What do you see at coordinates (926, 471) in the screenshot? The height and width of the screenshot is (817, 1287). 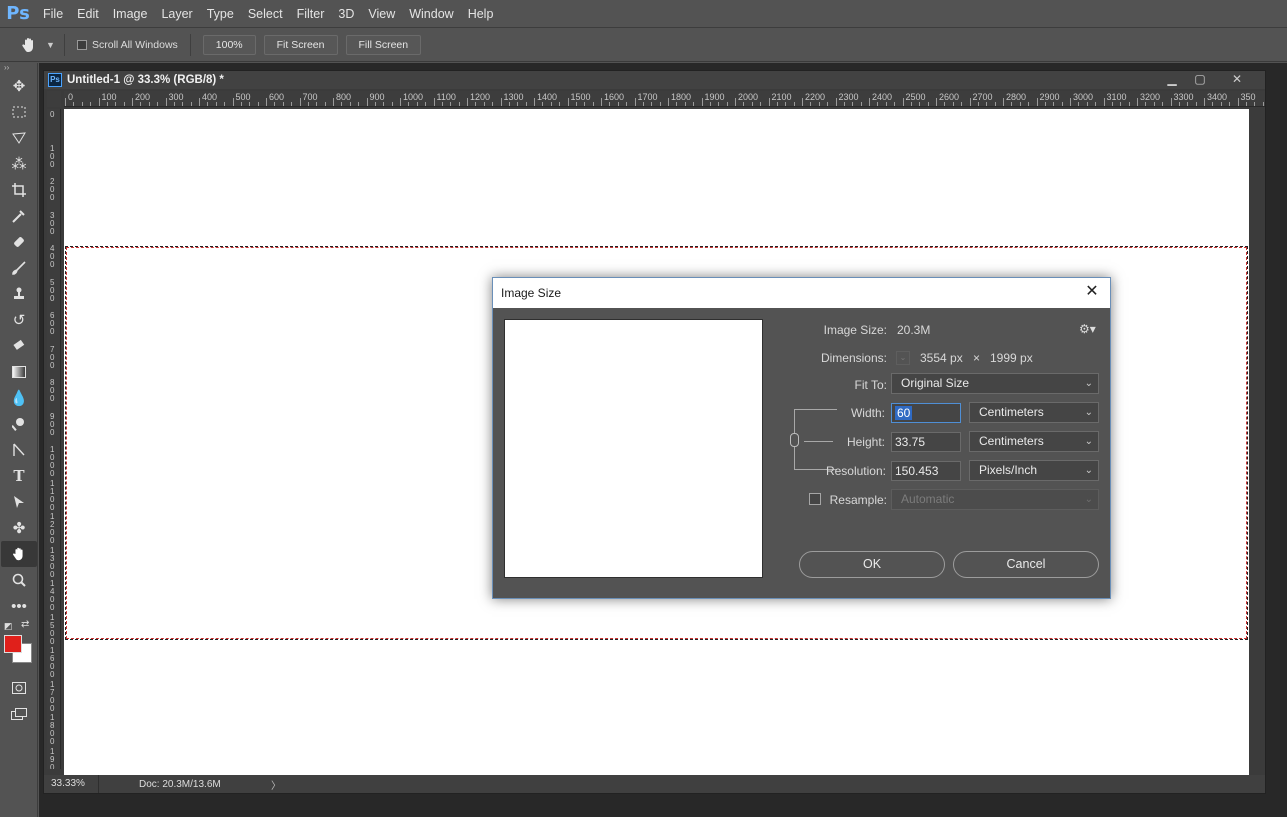 I see `resolution-input: 150.453` at bounding box center [926, 471].